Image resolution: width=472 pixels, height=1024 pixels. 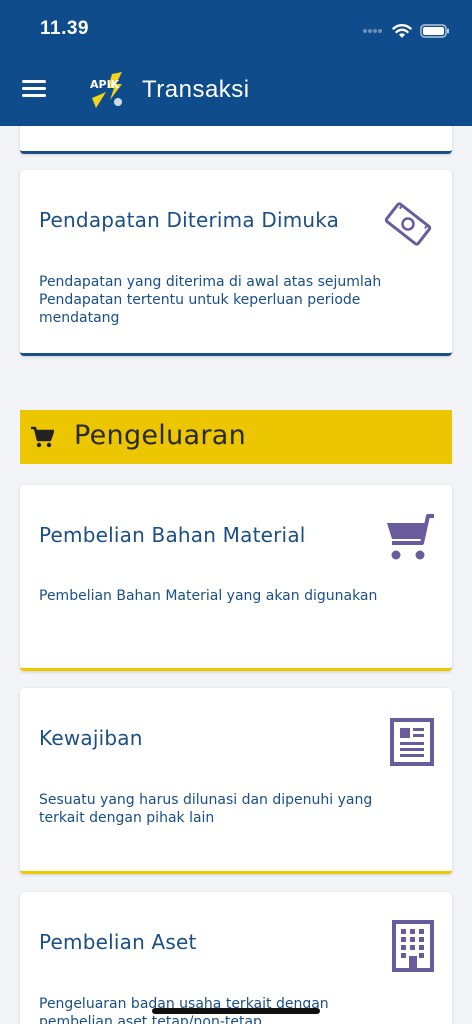 What do you see at coordinates (408, 224) in the screenshot?
I see `money-bill-icon` at bounding box center [408, 224].